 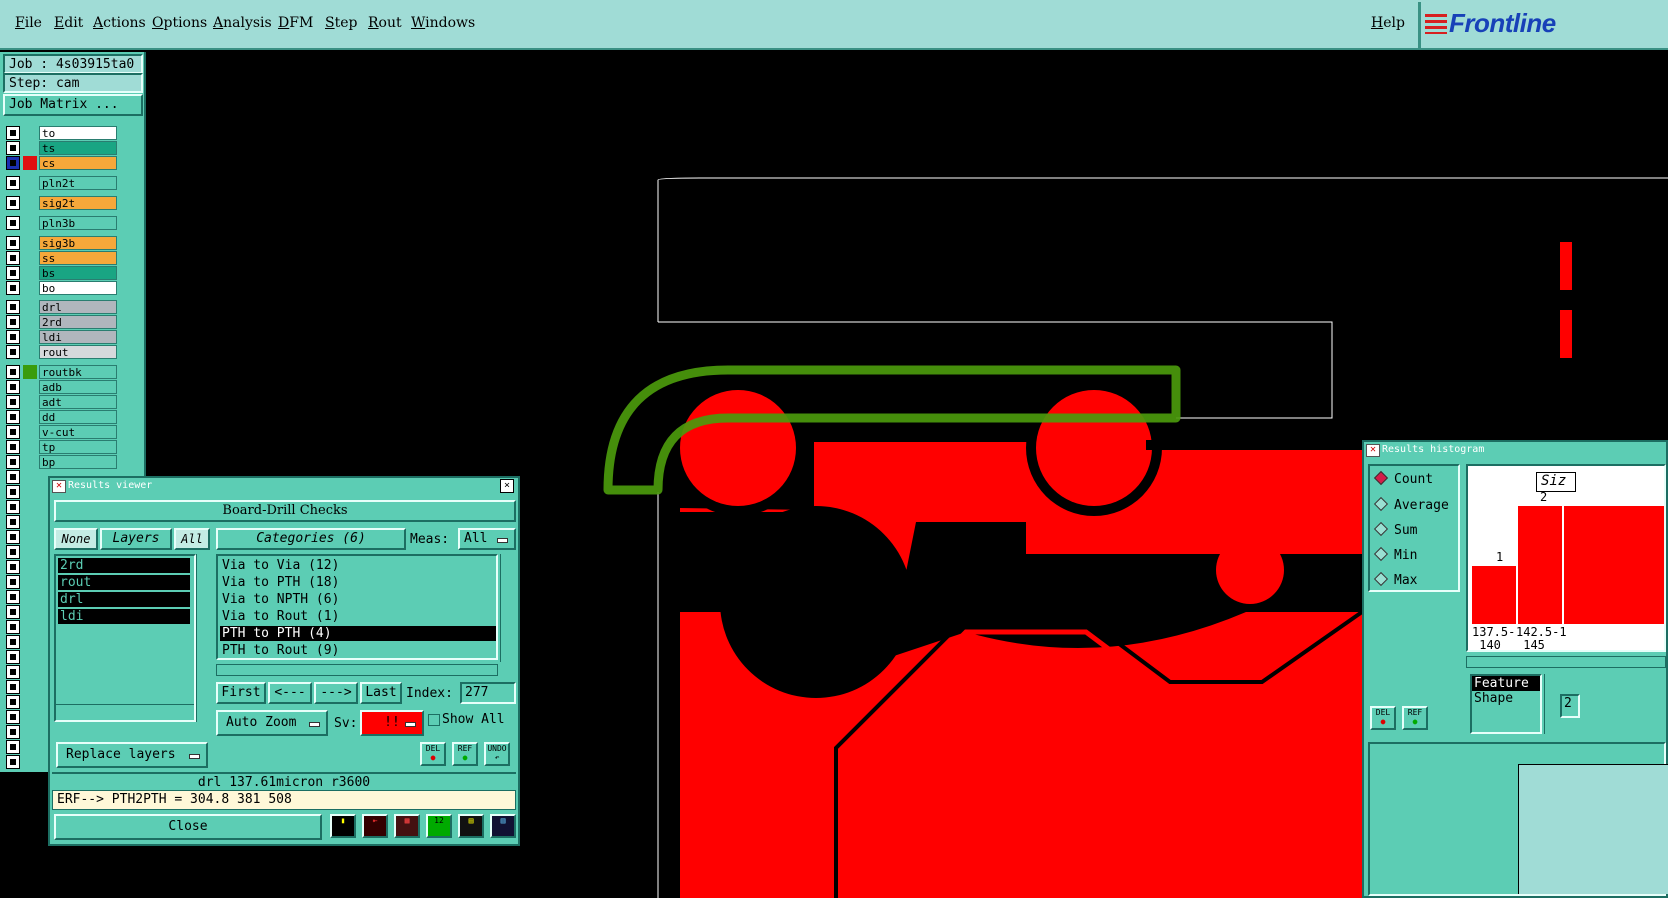 What do you see at coordinates (78, 402) in the screenshot?
I see `layer-name: adt` at bounding box center [78, 402].